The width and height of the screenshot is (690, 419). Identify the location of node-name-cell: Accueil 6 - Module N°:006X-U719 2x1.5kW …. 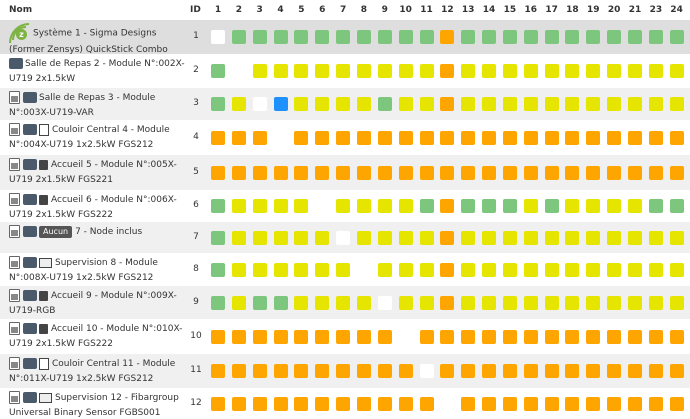
(93, 206).